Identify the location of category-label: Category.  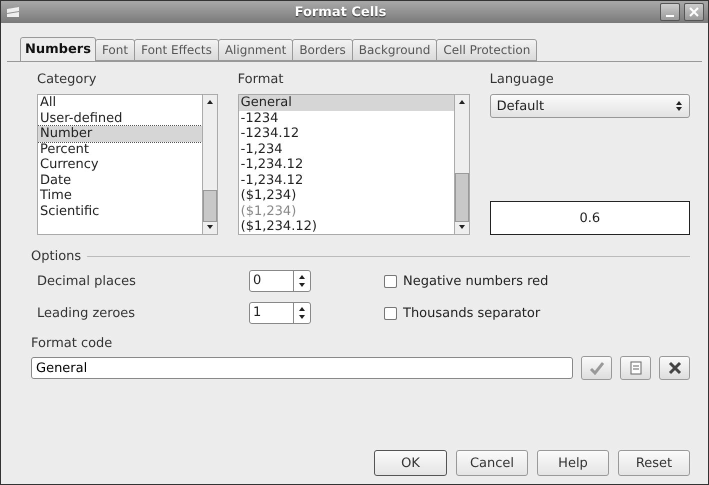
(67, 79).